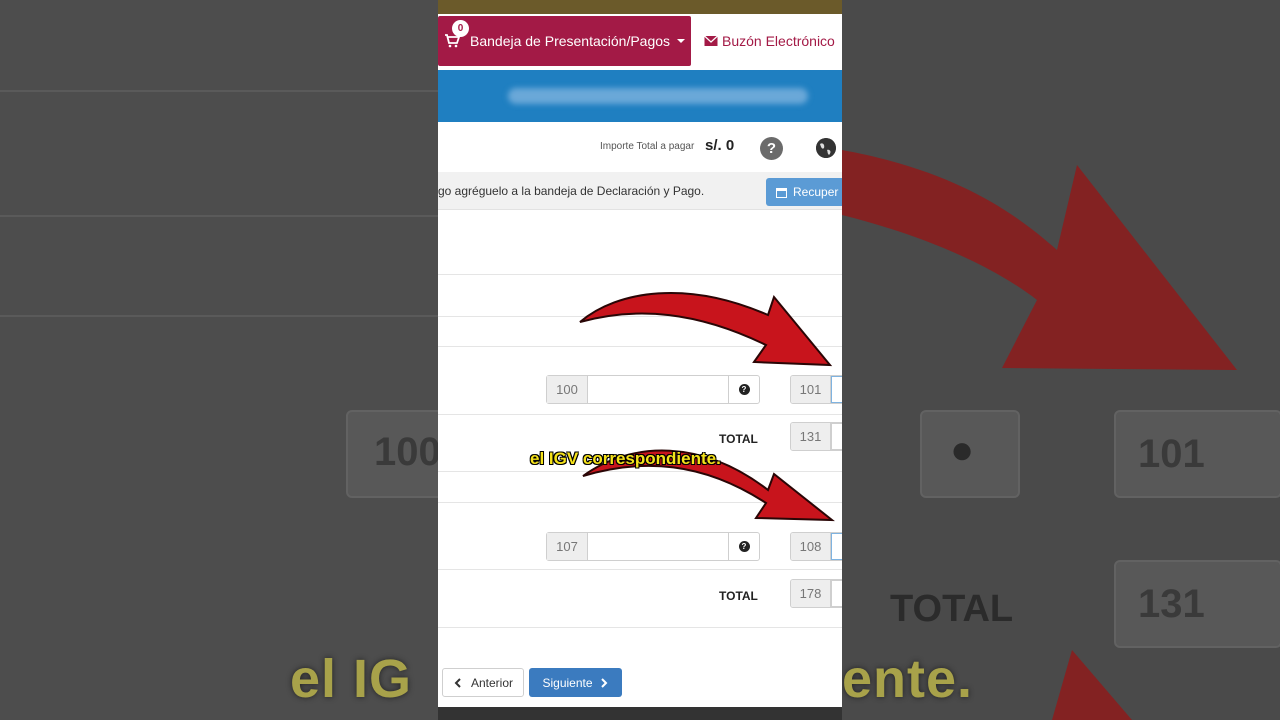 This screenshot has height=720, width=1280. What do you see at coordinates (406, 452) in the screenshot?
I see `bg-code-100: 100` at bounding box center [406, 452].